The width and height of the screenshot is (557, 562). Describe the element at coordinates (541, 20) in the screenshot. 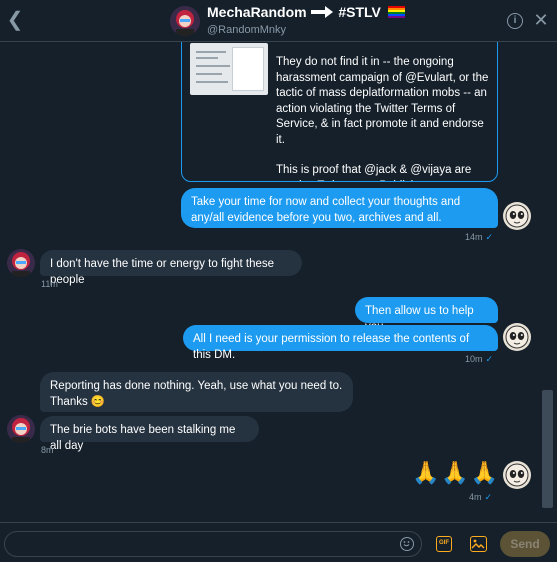

I see `close-icon: ✕` at that location.